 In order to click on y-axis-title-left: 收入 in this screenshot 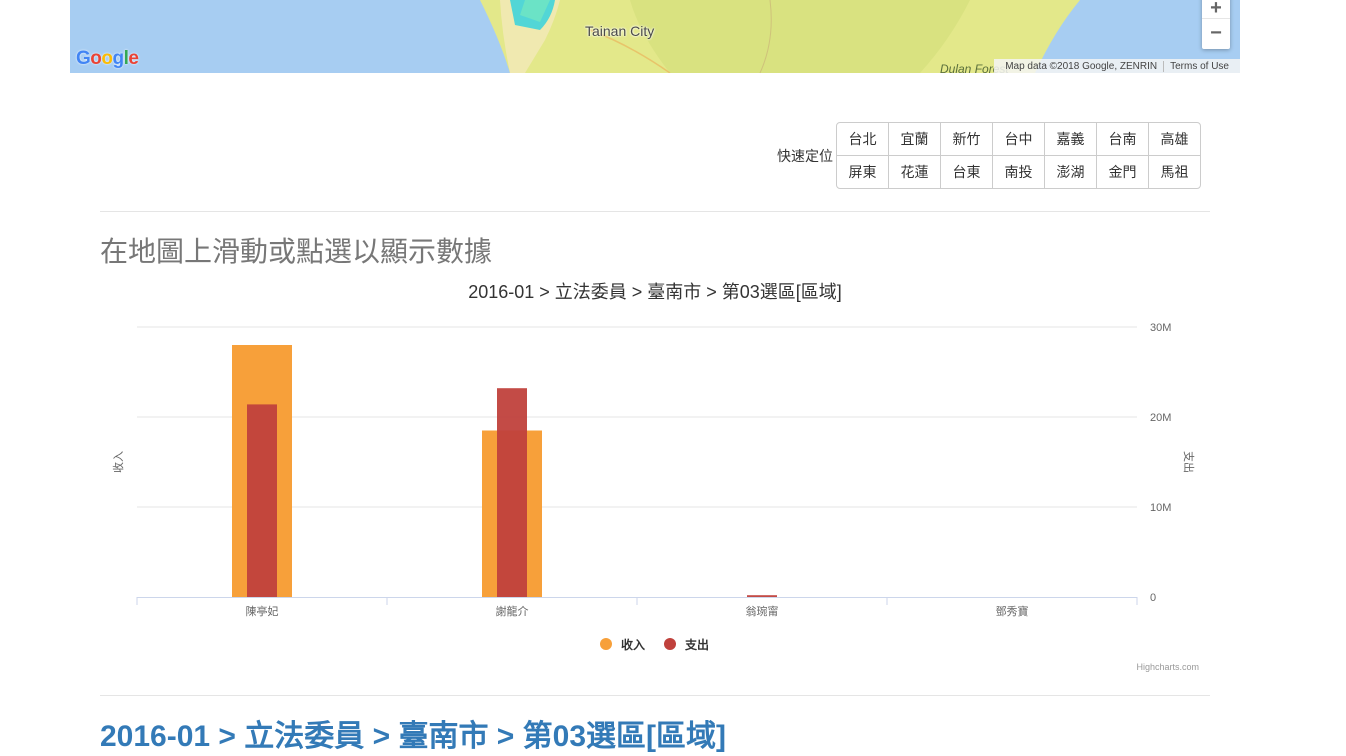, I will do `click(118, 462)`.